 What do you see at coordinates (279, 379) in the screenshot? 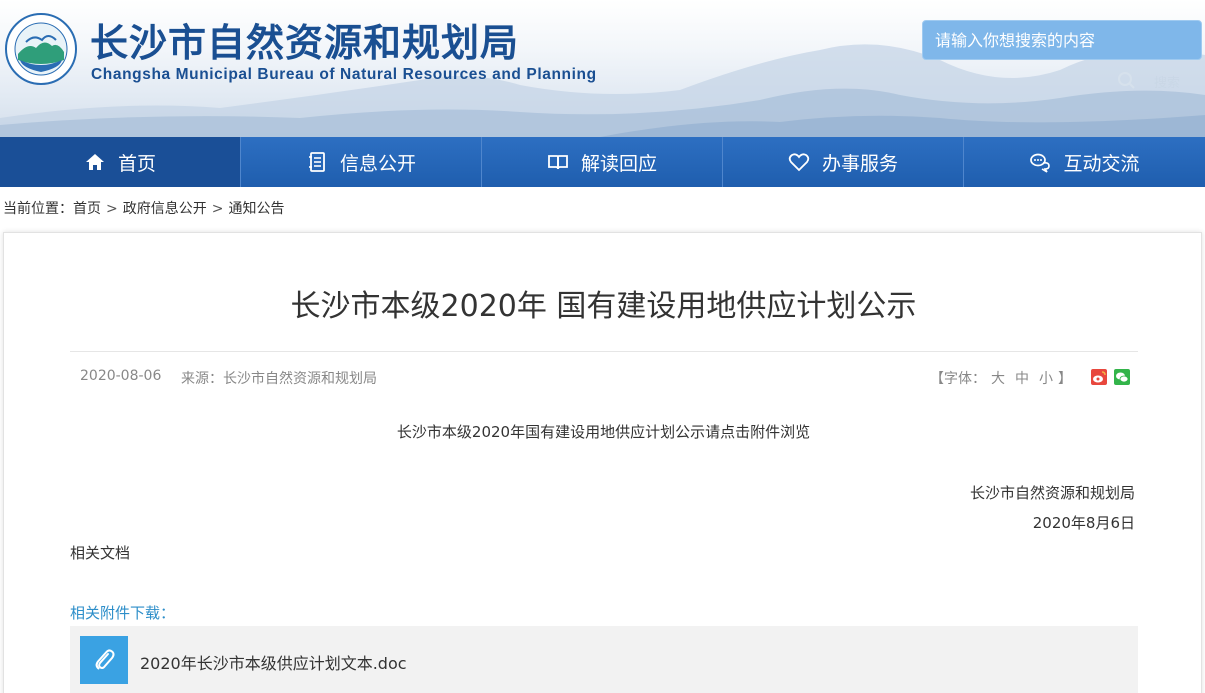
I see `article-source: 来源：长沙市自然资源和规划局` at bounding box center [279, 379].